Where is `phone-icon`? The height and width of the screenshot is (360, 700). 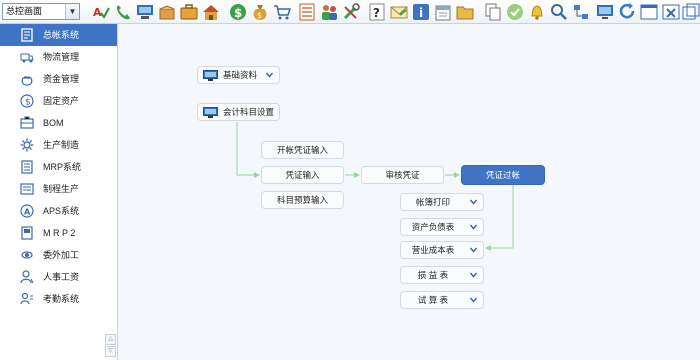 phone-icon is located at coordinates (123, 12).